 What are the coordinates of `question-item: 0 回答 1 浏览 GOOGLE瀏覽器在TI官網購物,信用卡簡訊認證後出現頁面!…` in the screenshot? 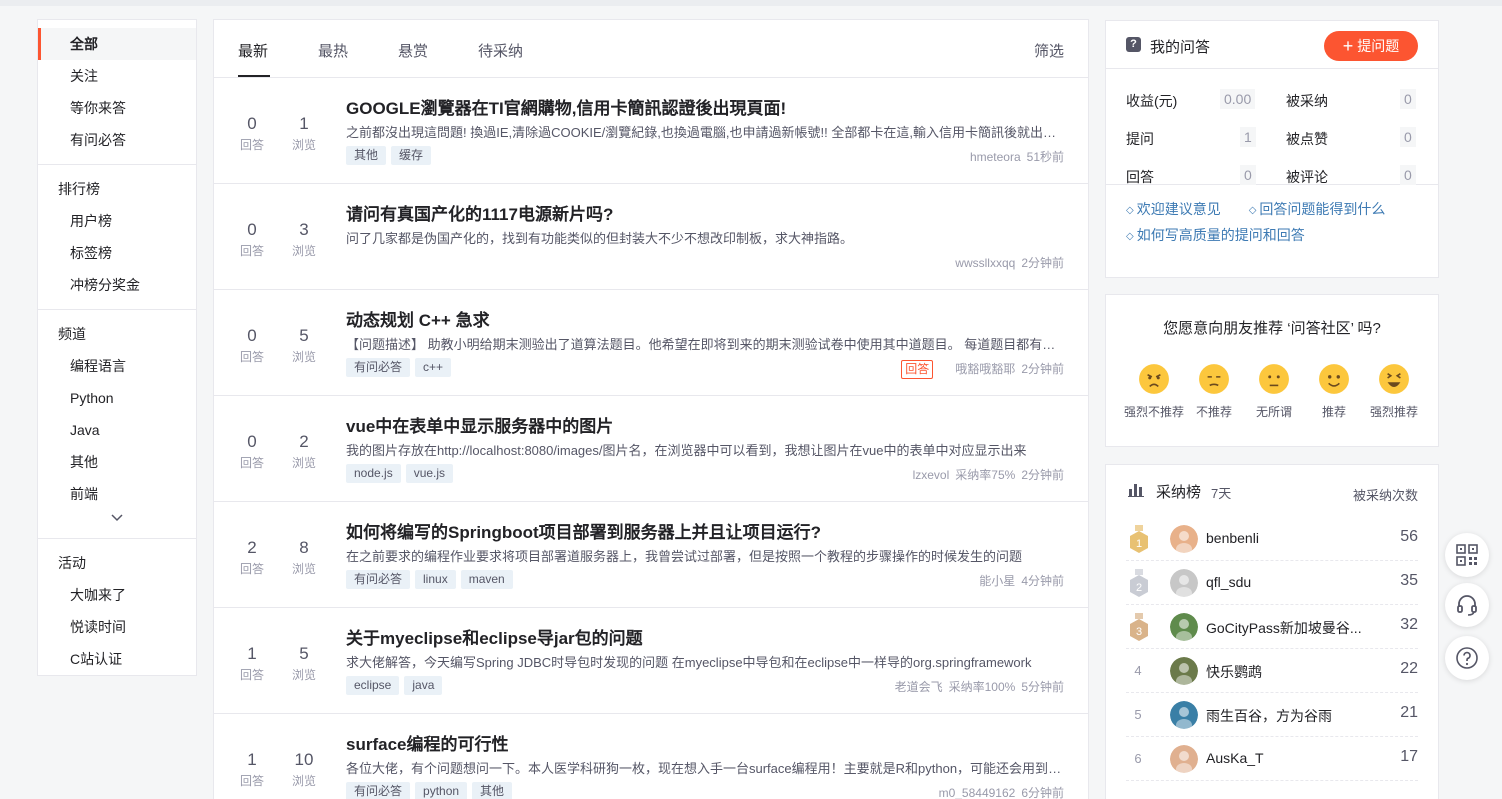 It's located at (651, 131).